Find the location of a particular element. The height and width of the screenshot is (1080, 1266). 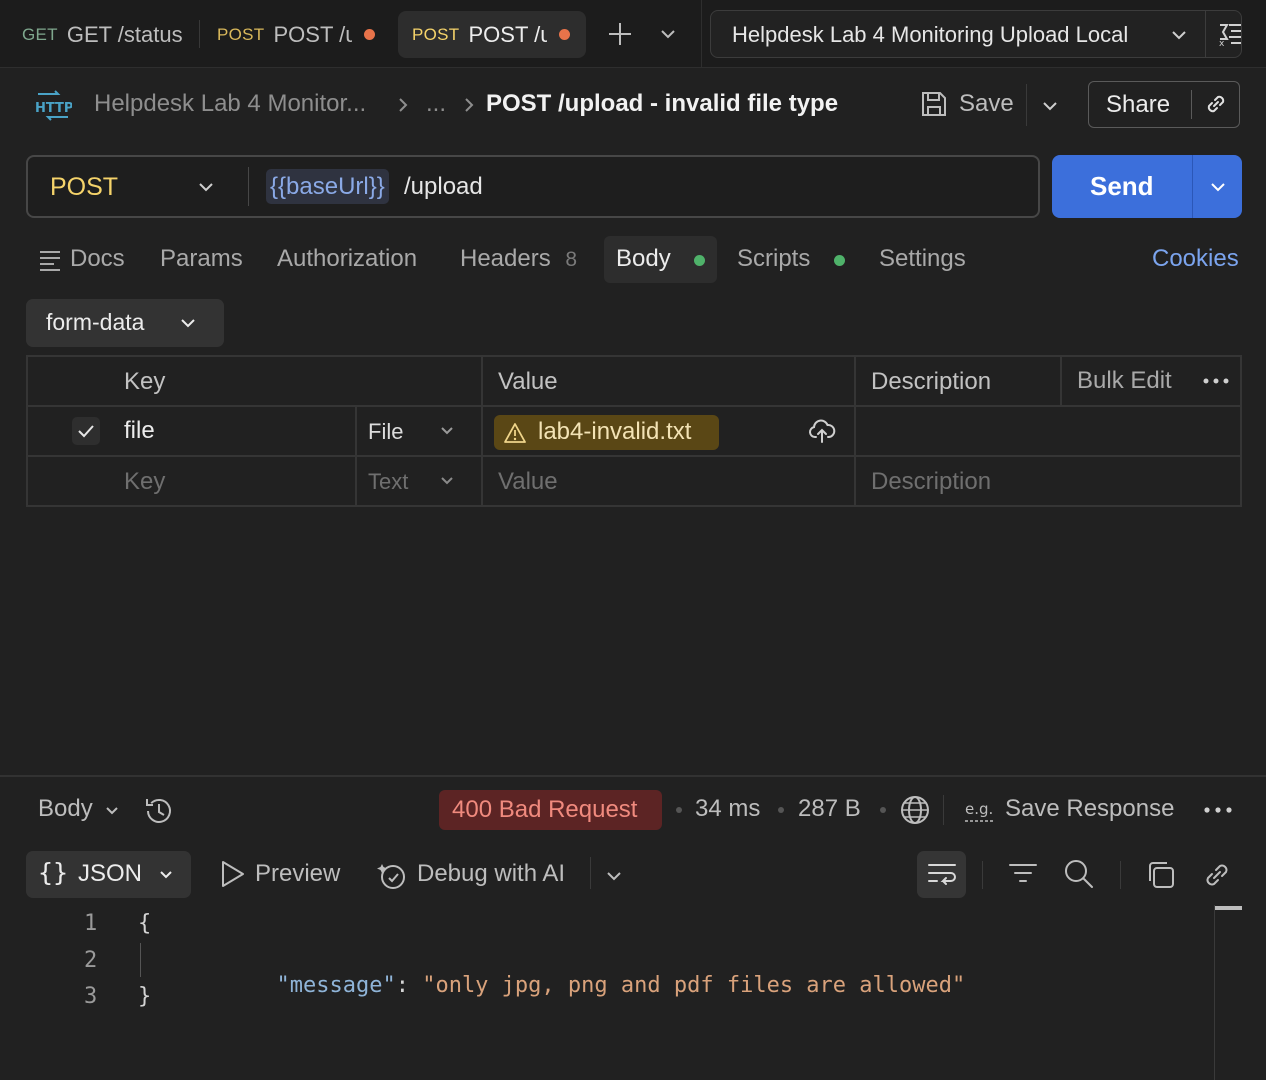

page-title: POST /upload - invalid file type is located at coordinates (662, 103).